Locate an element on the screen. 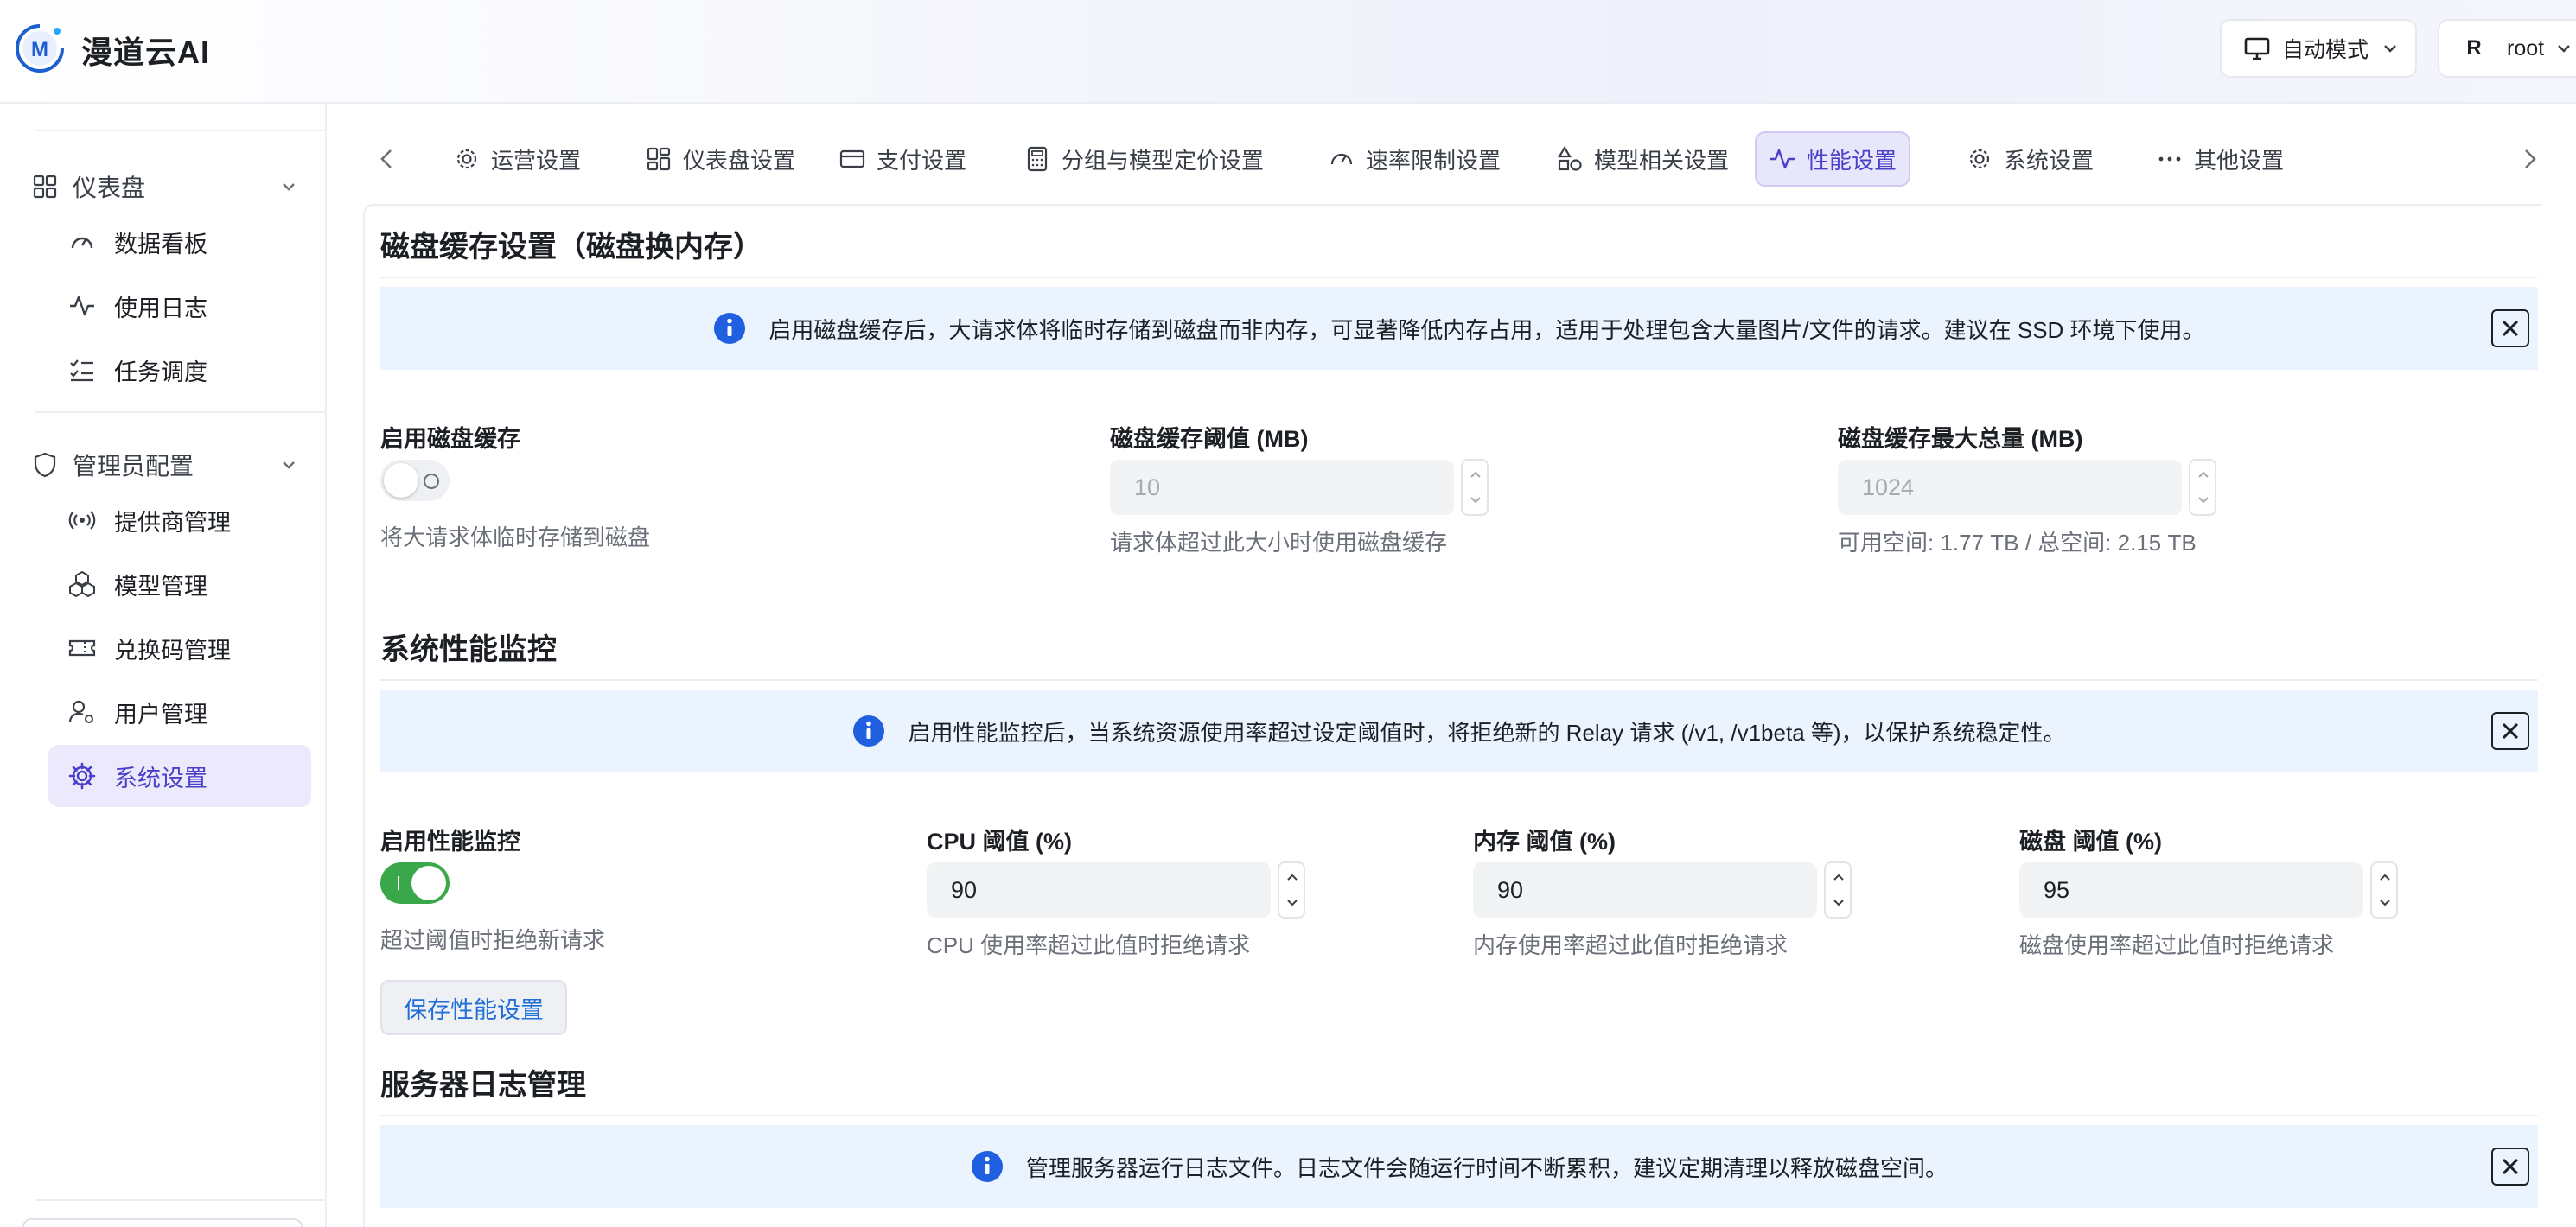  sidebar-item-system-settings: 系统设置 is located at coordinates (179, 776).